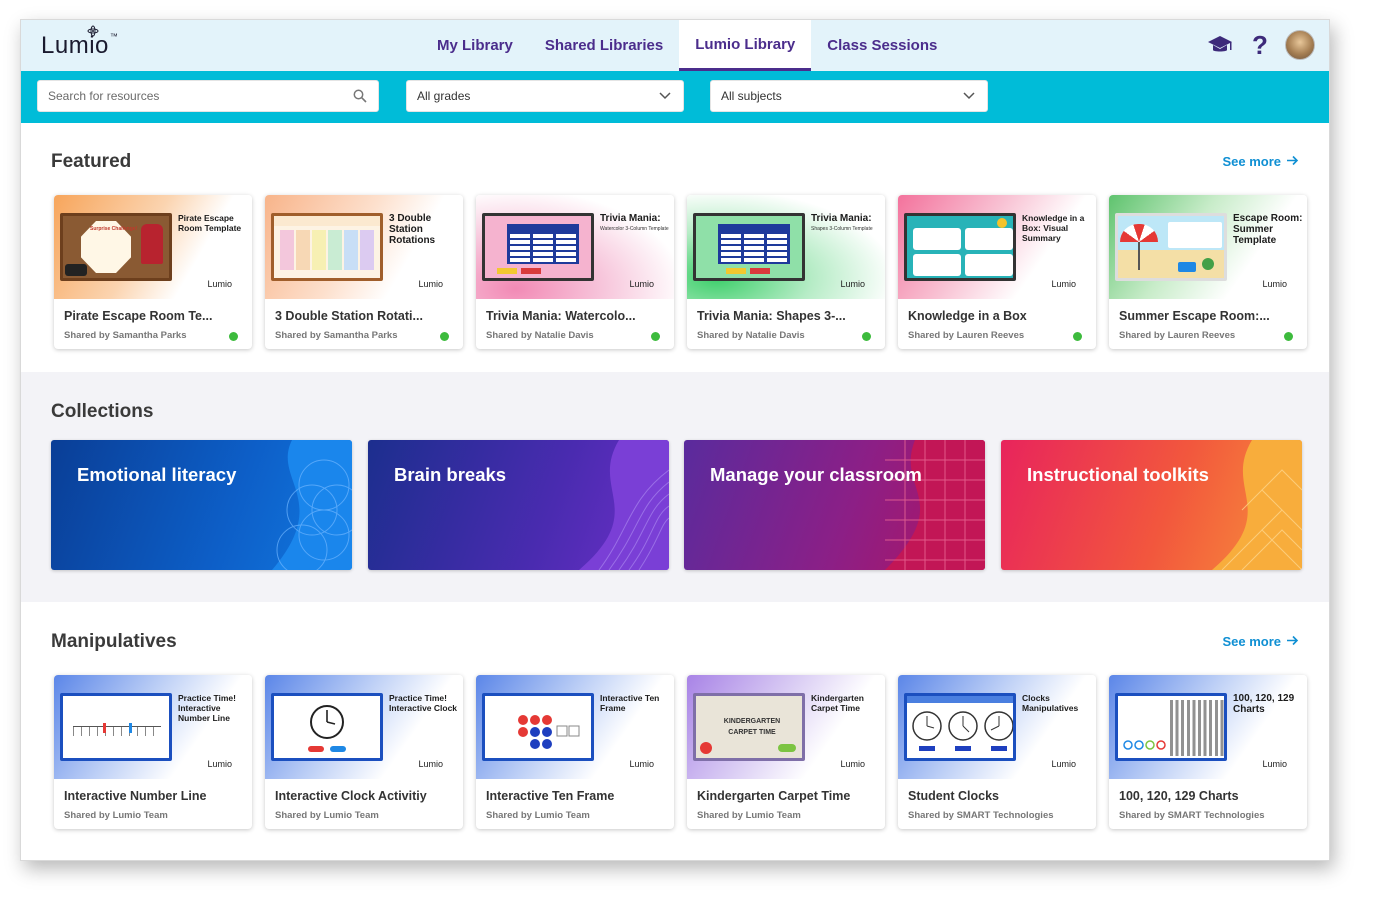 The image size is (1377, 909). What do you see at coordinates (93, 32) in the screenshot?
I see `atom-icon` at bounding box center [93, 32].